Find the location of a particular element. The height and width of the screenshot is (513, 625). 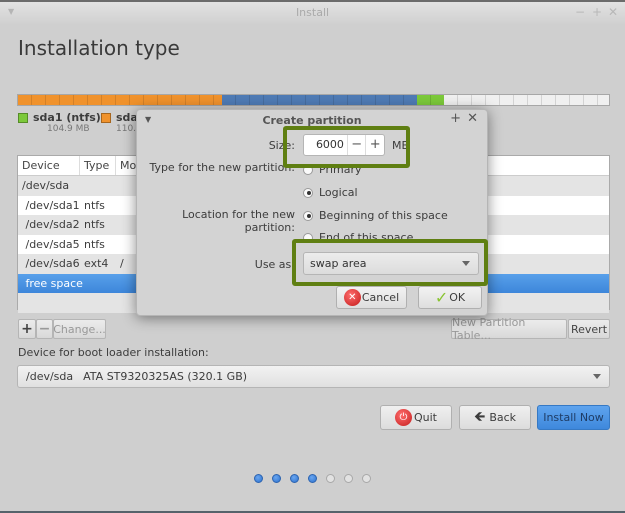

increment-button: + is located at coordinates (374, 145).